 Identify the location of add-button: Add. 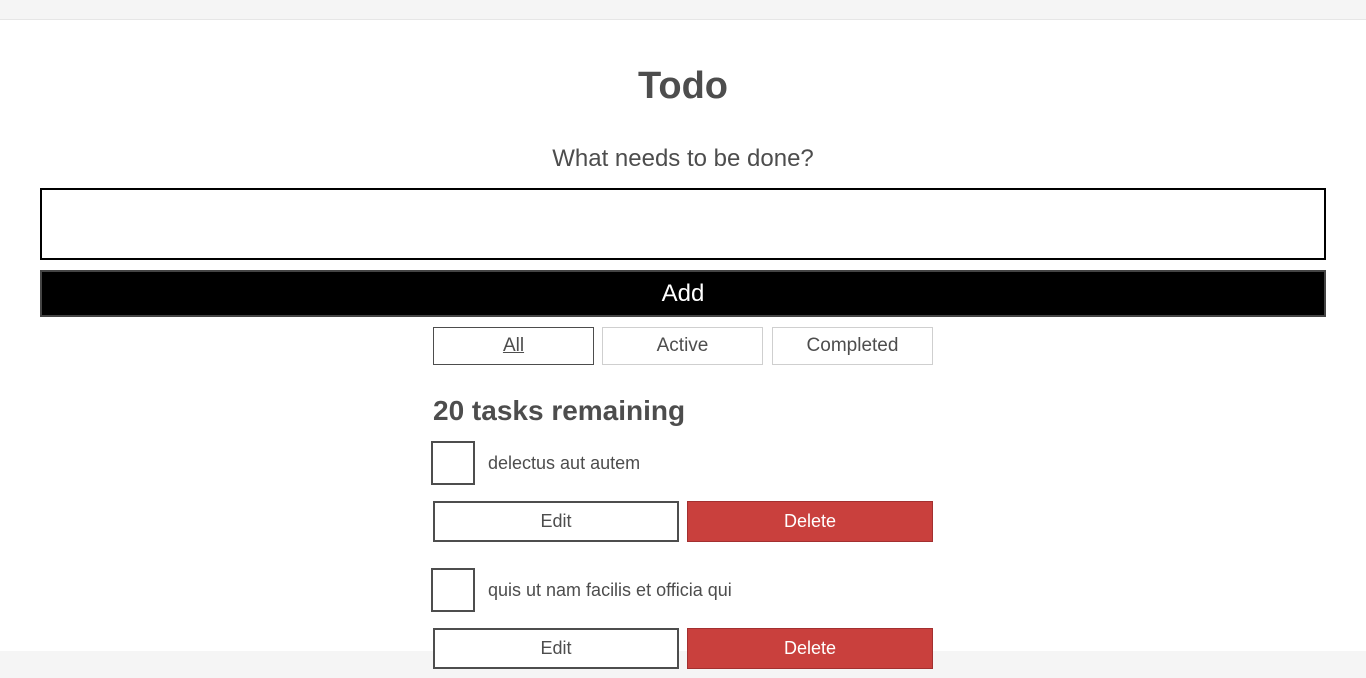
(683, 293).